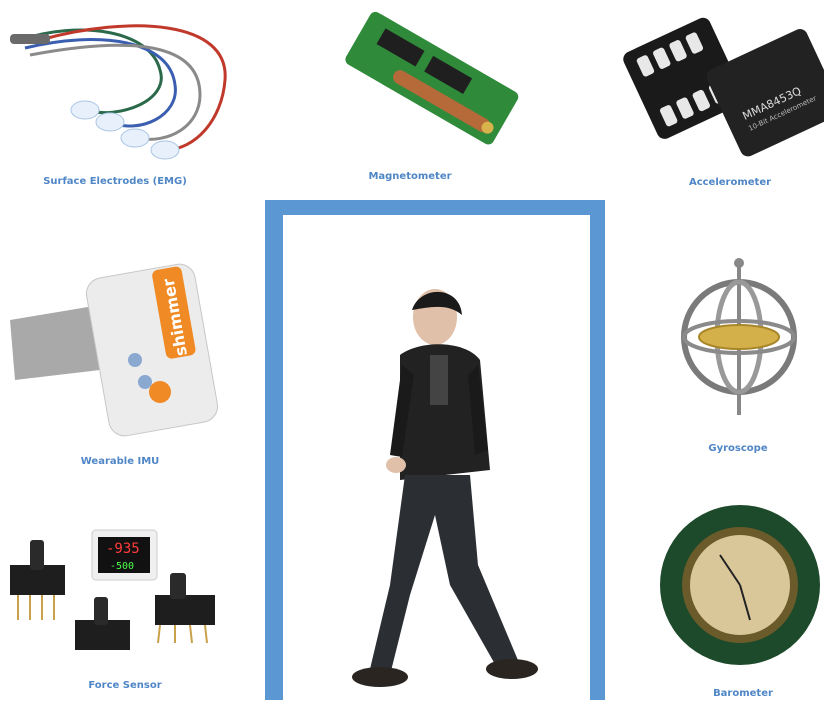 This screenshot has height=705, width=824. I want to click on barometer-label: Barometer, so click(743, 693).